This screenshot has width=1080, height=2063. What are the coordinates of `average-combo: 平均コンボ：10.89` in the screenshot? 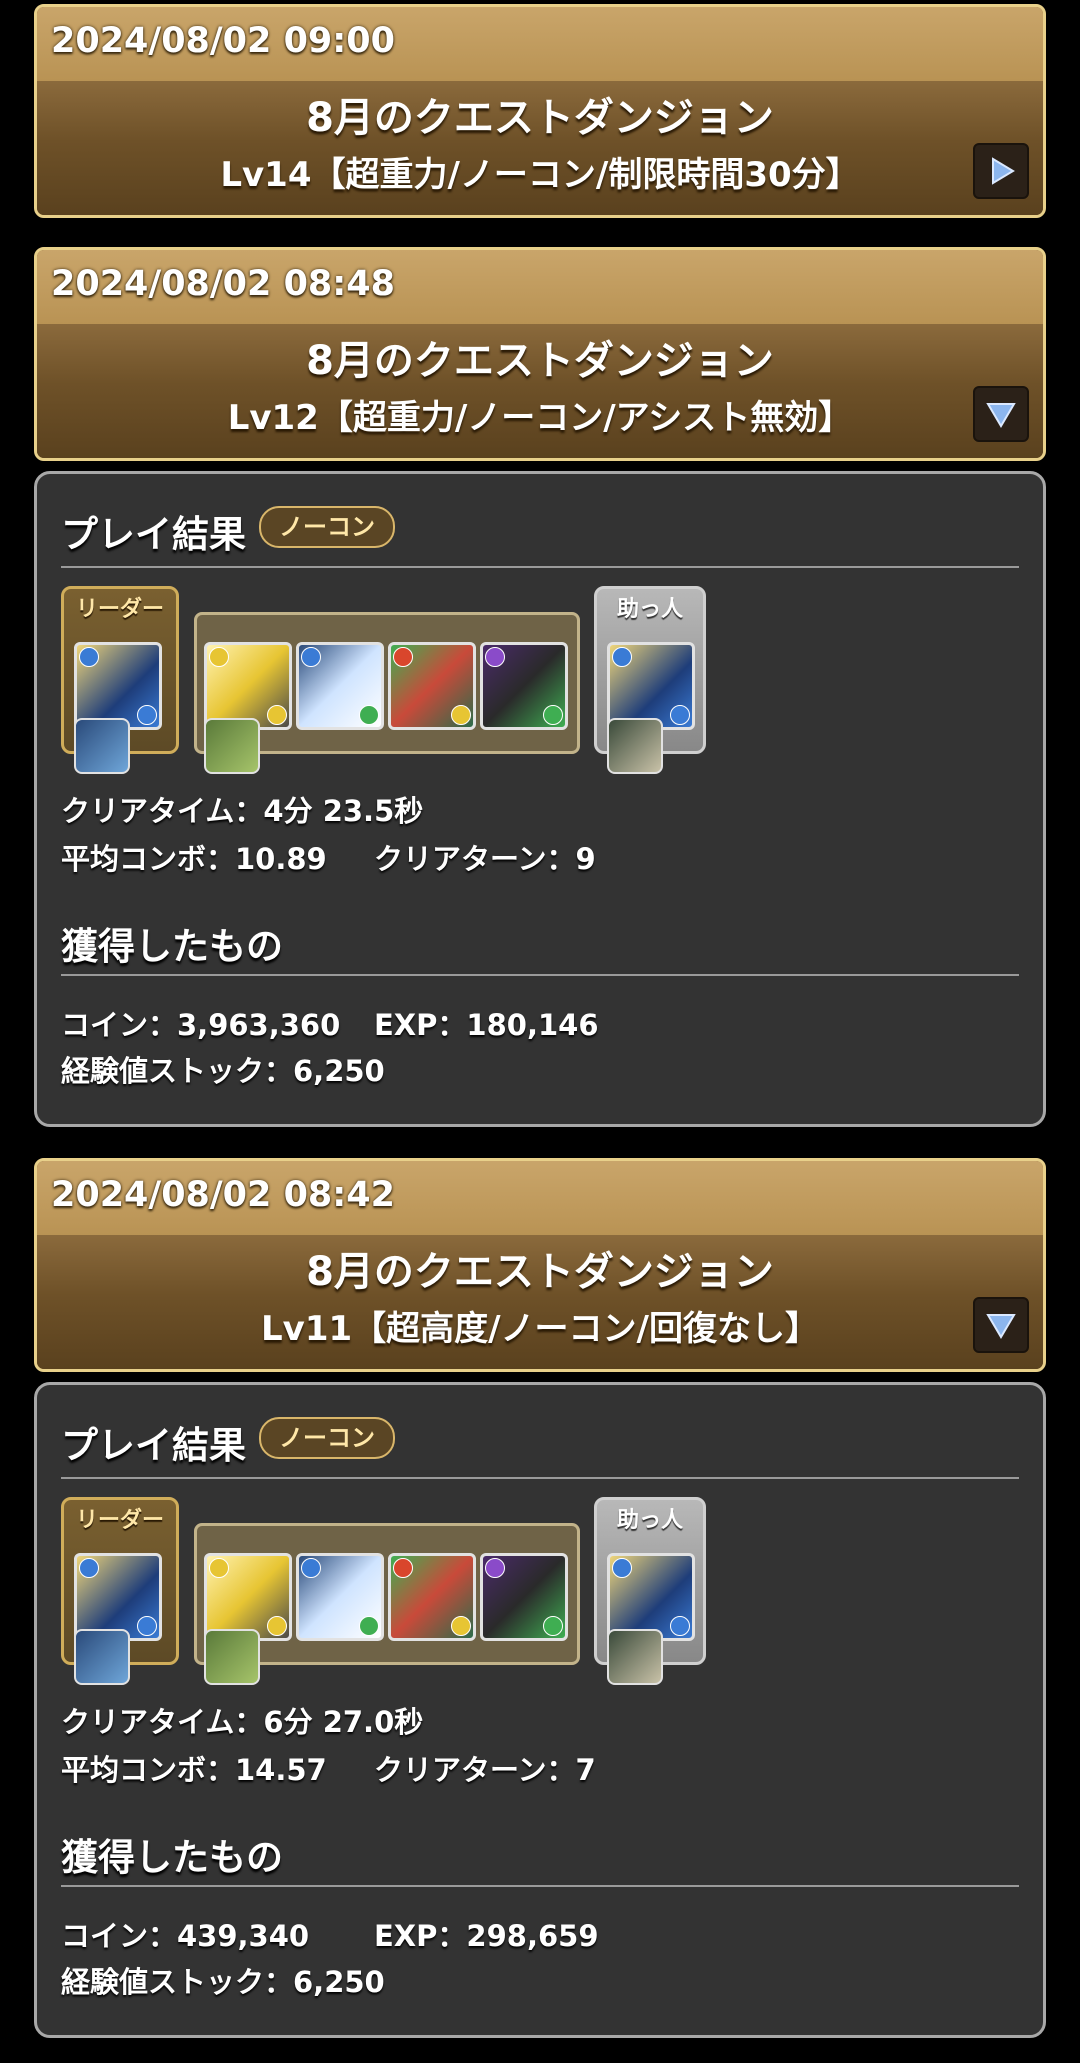 It's located at (194, 859).